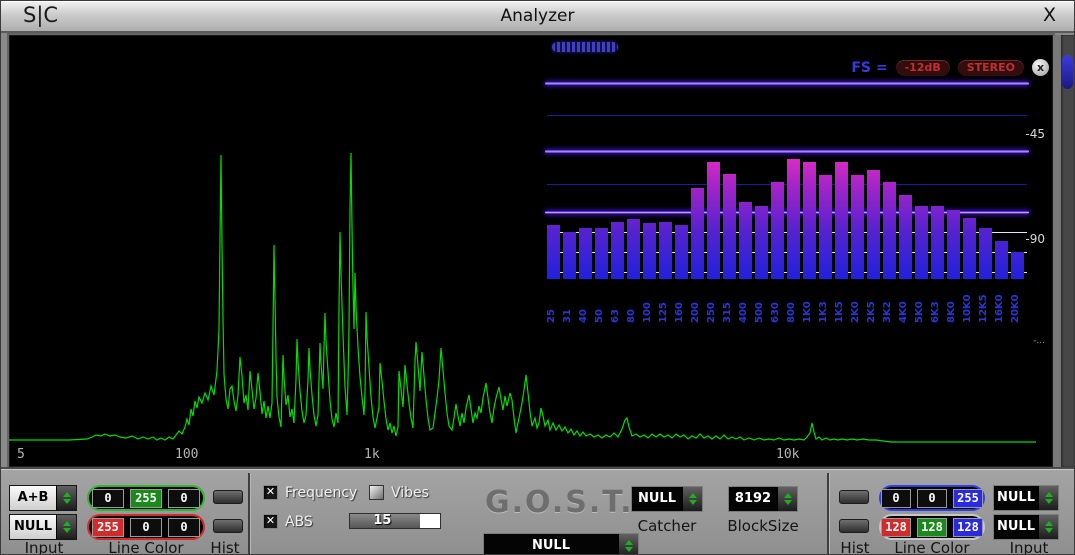  What do you see at coordinates (967, 308) in the screenshot?
I see `freq-tick-label: 10K0` at bounding box center [967, 308].